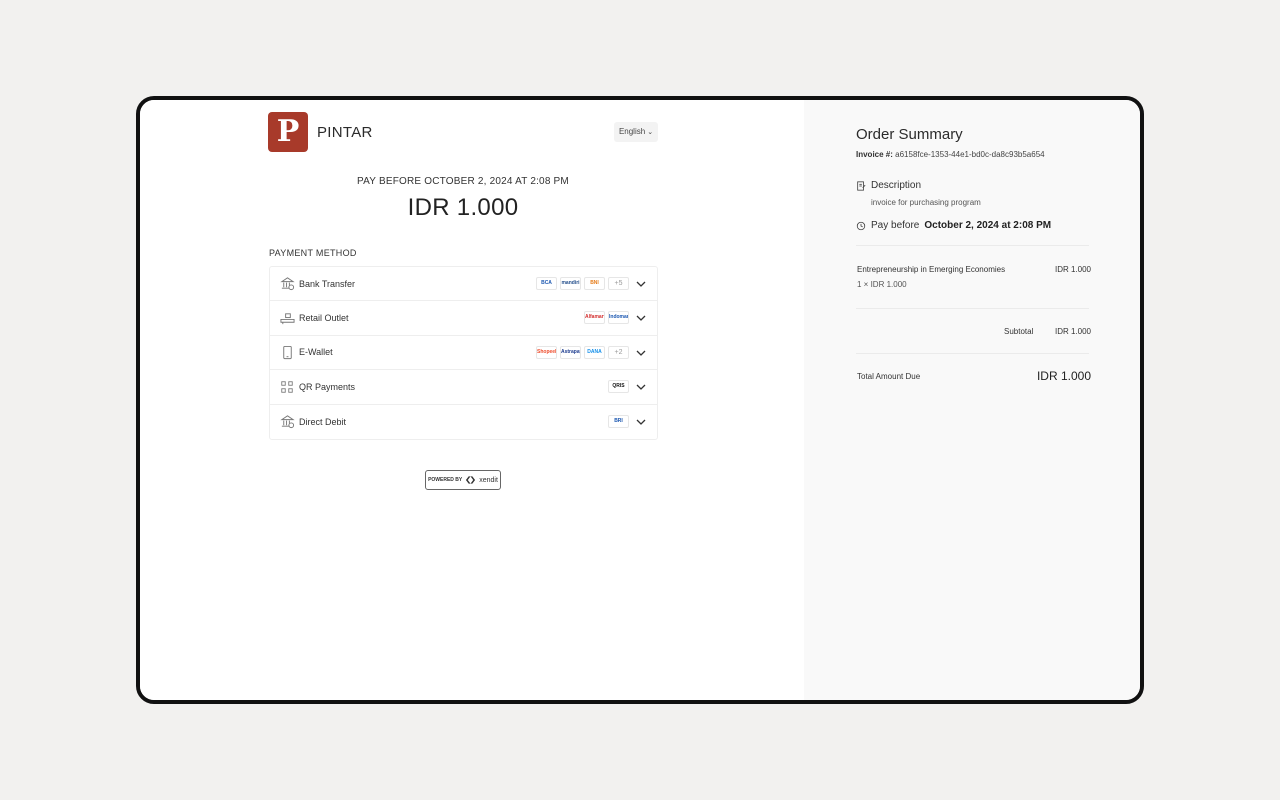  I want to click on brand-name: PINTAR, so click(345, 132).